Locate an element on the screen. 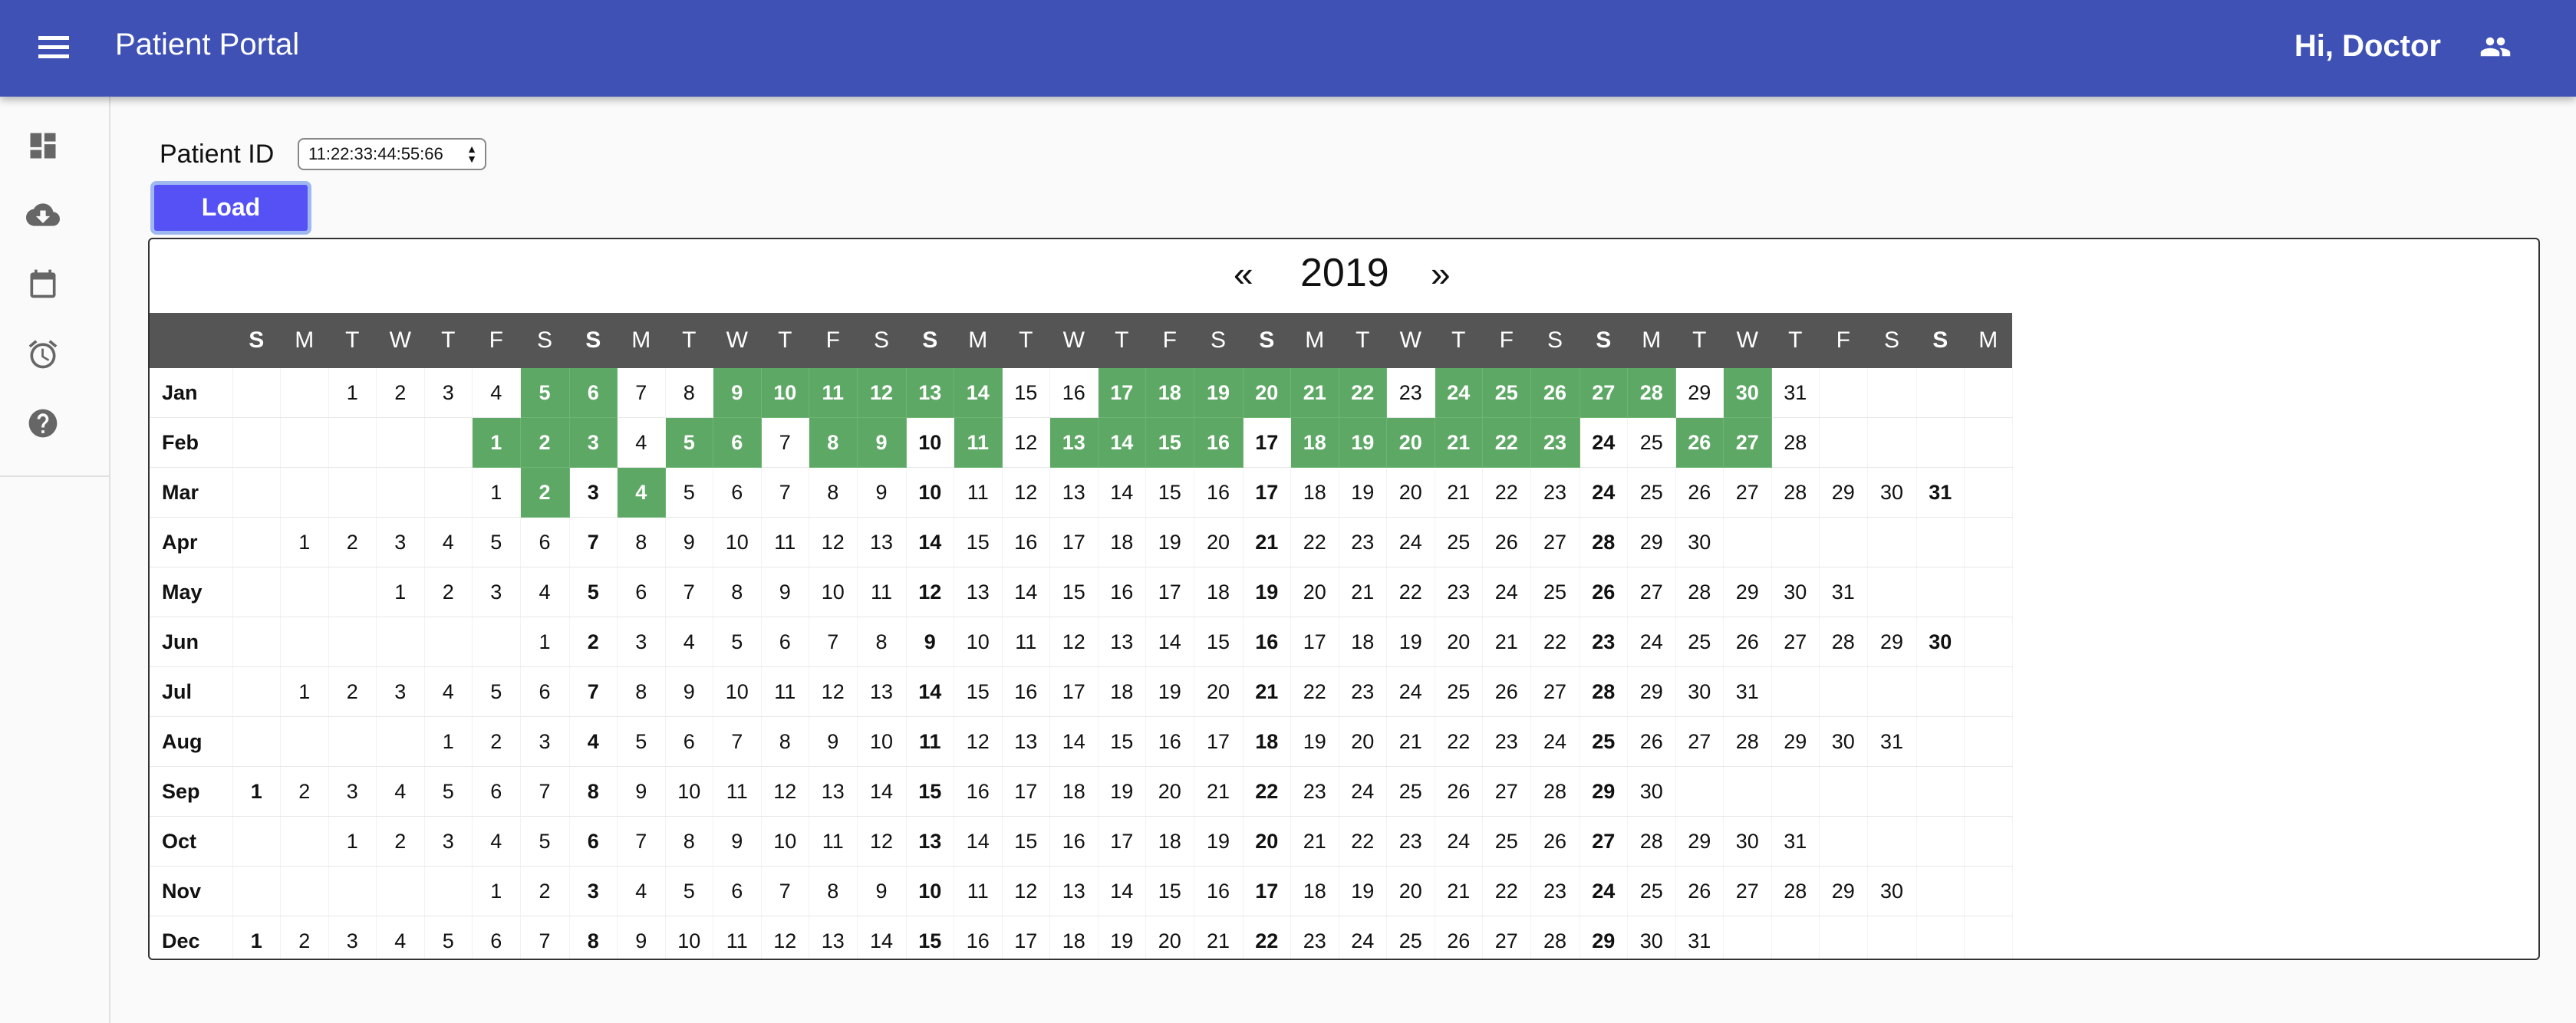 The image size is (2576, 1023). day-cell: 17 is located at coordinates (1267, 442).